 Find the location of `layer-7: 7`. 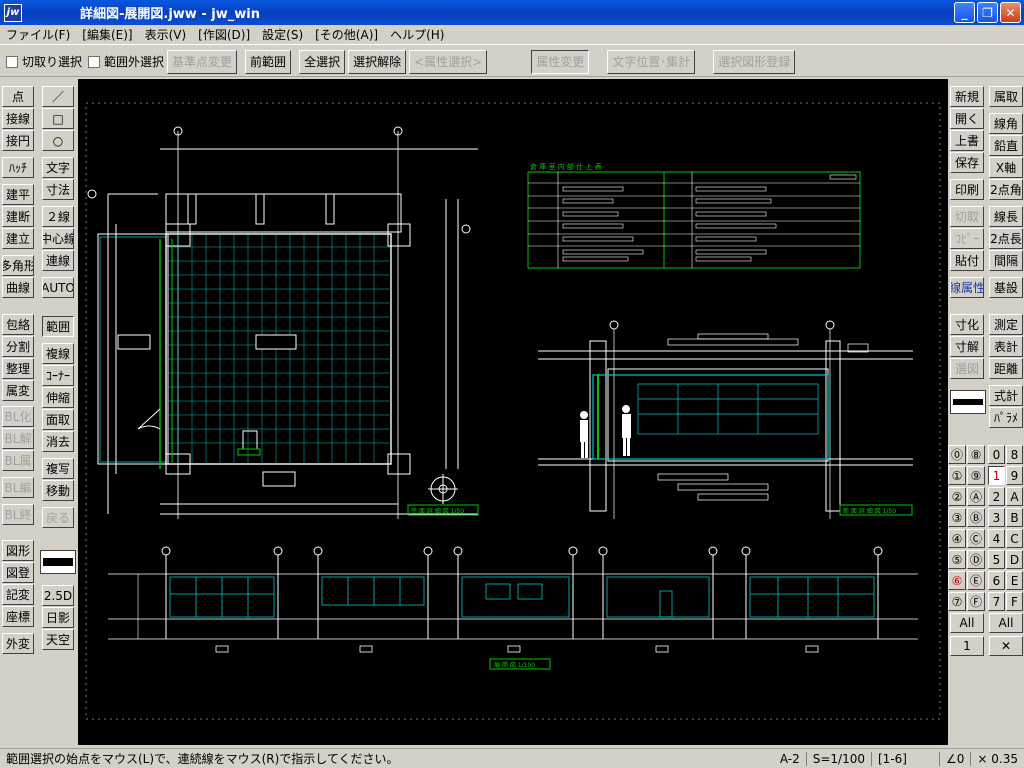

layer-7: 7 is located at coordinates (996, 601).